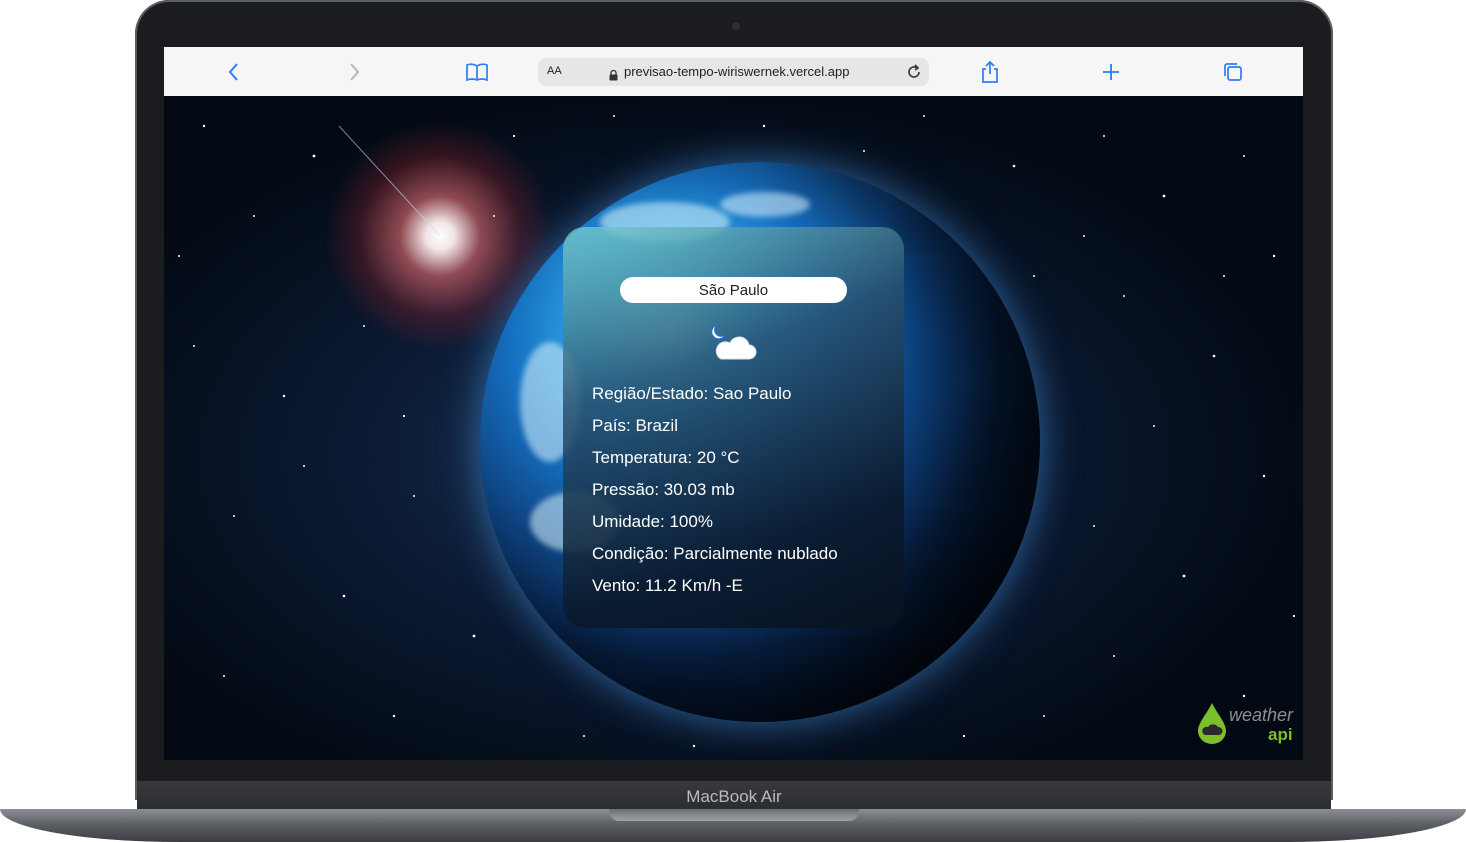 This screenshot has width=1466, height=842. Describe the element at coordinates (733, 343) in the screenshot. I see `partly-cloudy-night-icon` at that location.